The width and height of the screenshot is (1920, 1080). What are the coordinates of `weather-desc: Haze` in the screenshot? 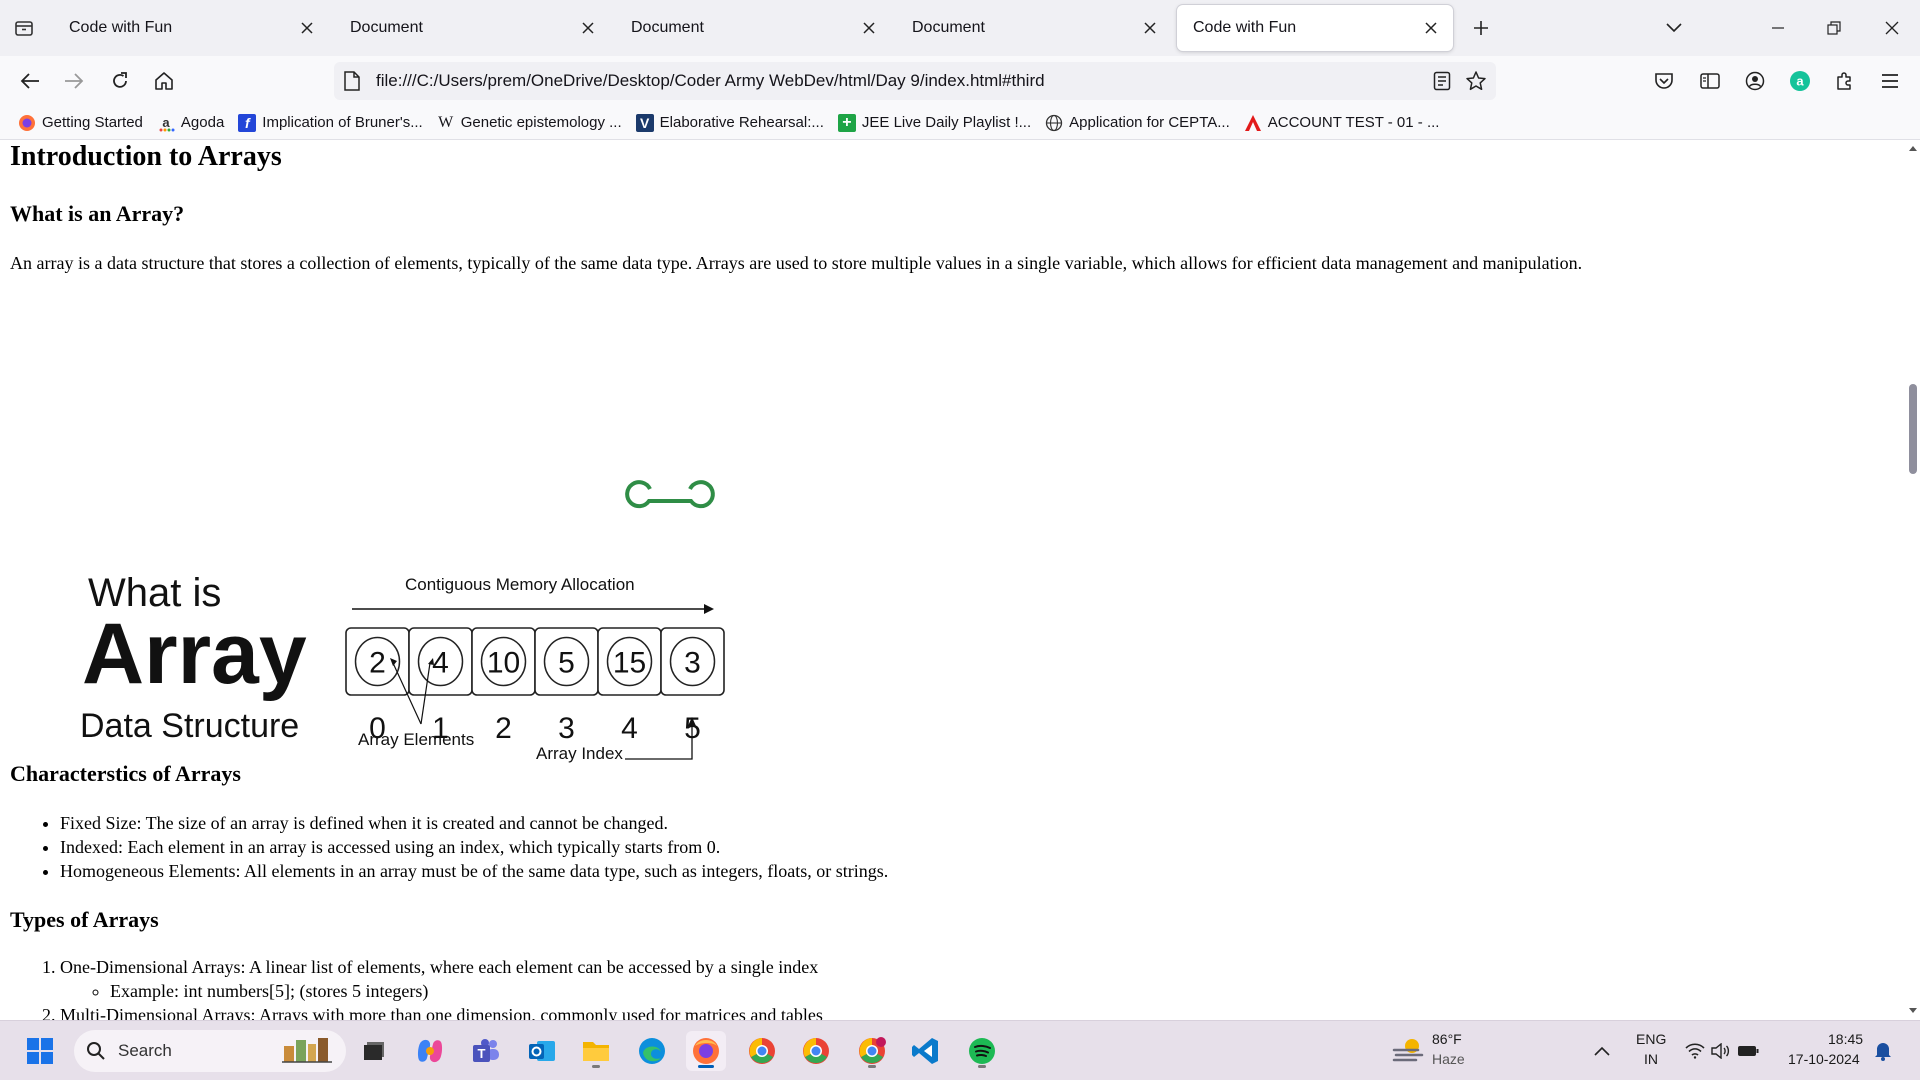 It's located at (1448, 1059).